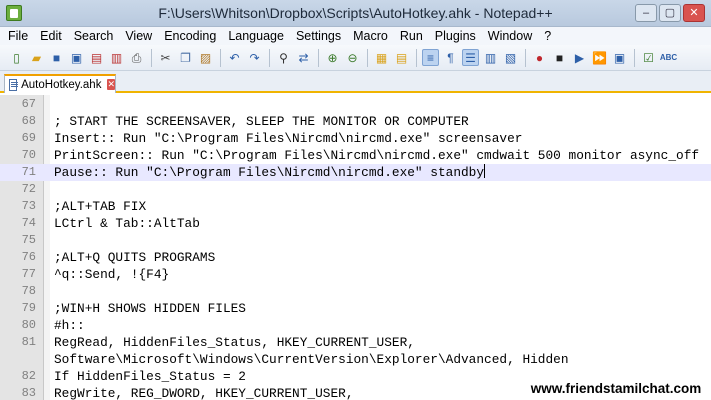 The height and width of the screenshot is (400, 711). What do you see at coordinates (355, 308) in the screenshot?
I see `code-line: 79 ;WIN+H SHOWS HIDDEN FILES` at bounding box center [355, 308].